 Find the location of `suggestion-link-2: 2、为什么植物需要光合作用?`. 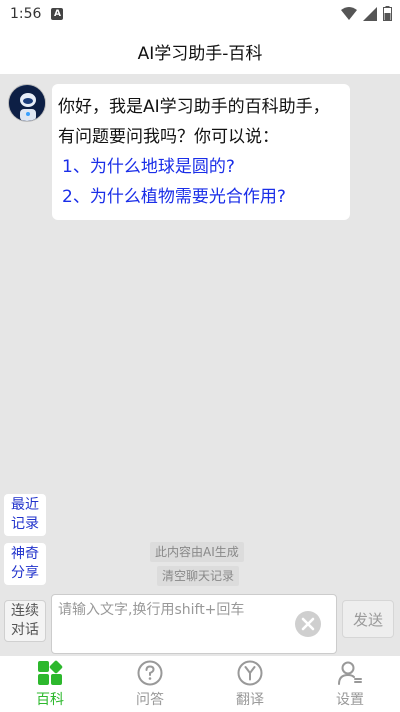

suggestion-link-2: 2、为什么植物需要光合作用? is located at coordinates (201, 197).